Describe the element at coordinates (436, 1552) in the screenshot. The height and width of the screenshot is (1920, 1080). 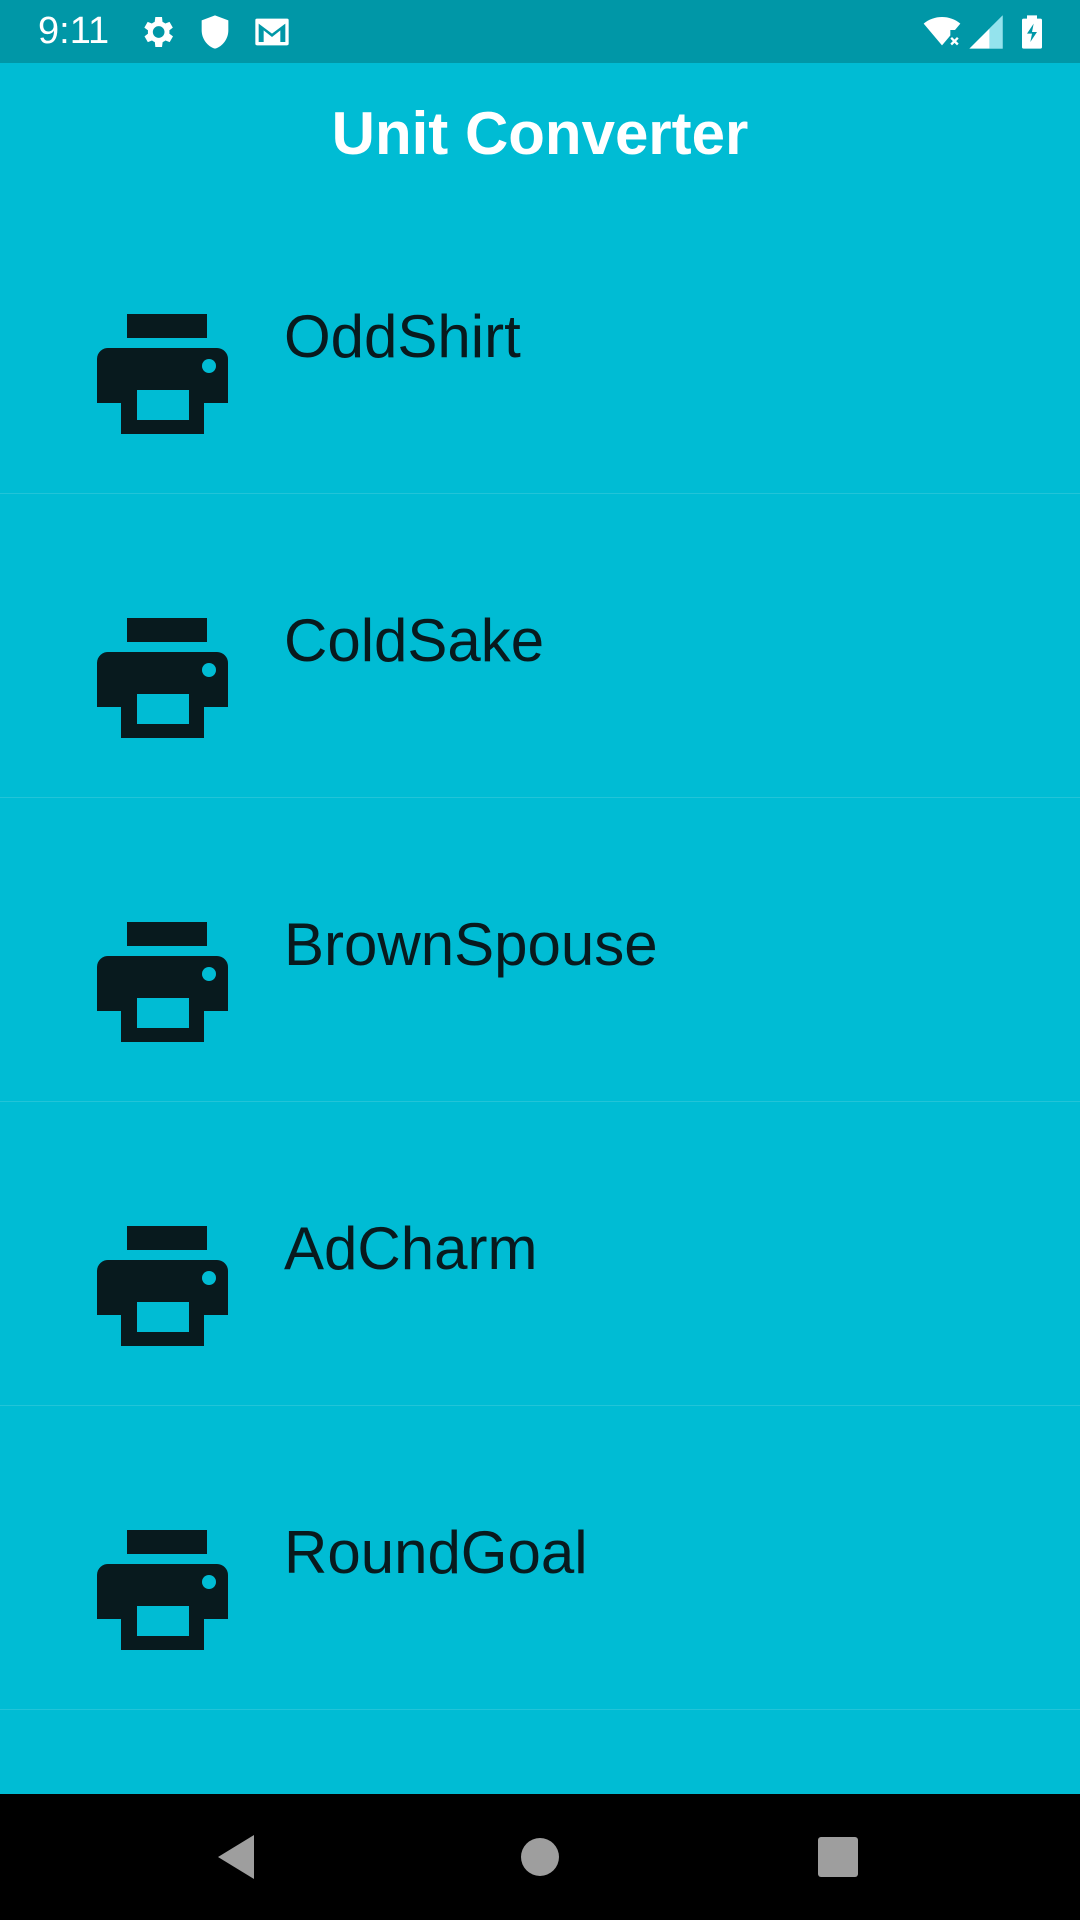
I see `list-item-label: RoundGoal` at that location.